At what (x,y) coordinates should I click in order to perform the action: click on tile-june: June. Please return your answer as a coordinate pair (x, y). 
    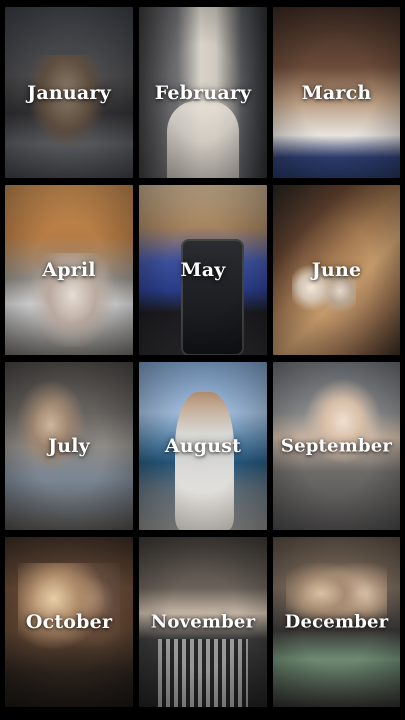
    Looking at the image, I should click on (336, 270).